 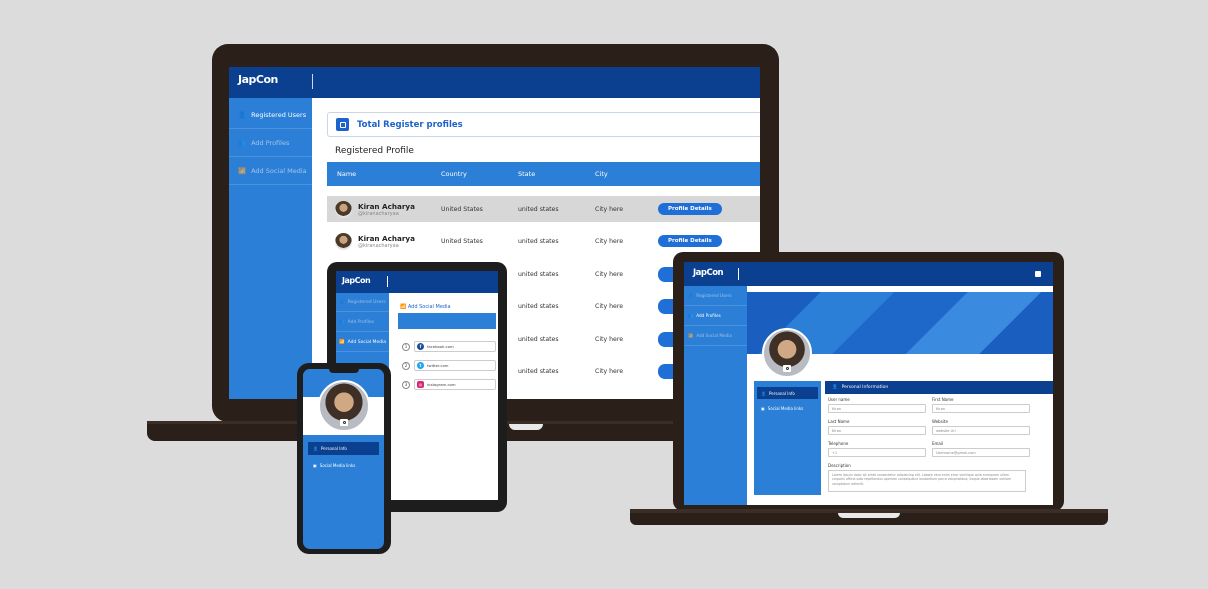 I want to click on social-link-input: ◎ instagram.com, so click(x=455, y=384).